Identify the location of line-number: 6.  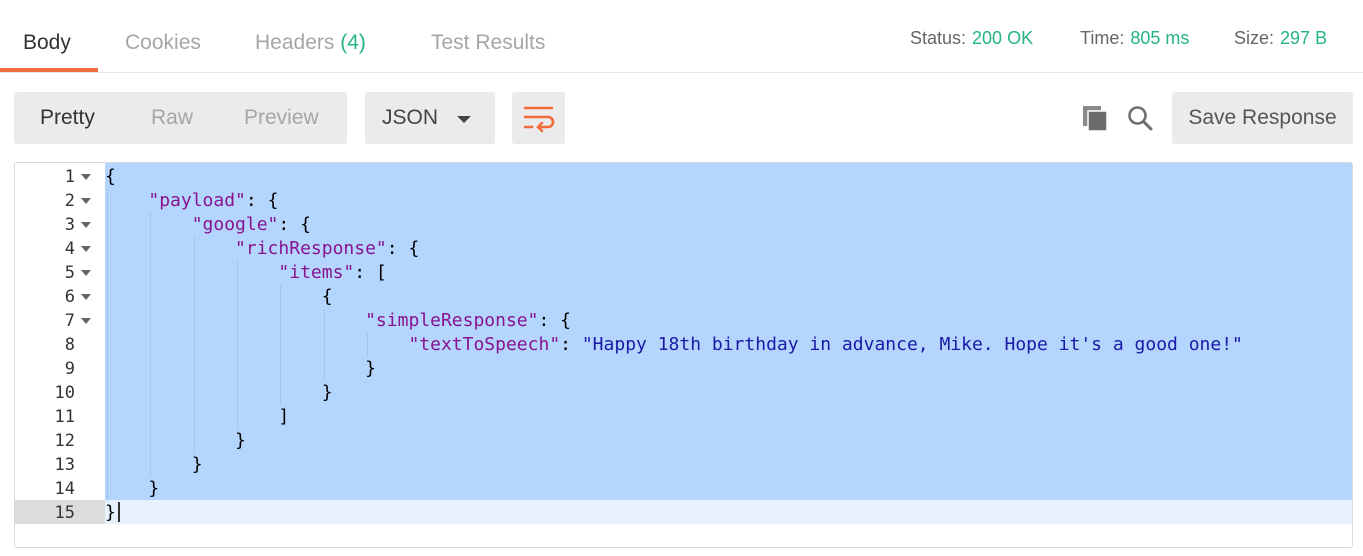
(69, 297).